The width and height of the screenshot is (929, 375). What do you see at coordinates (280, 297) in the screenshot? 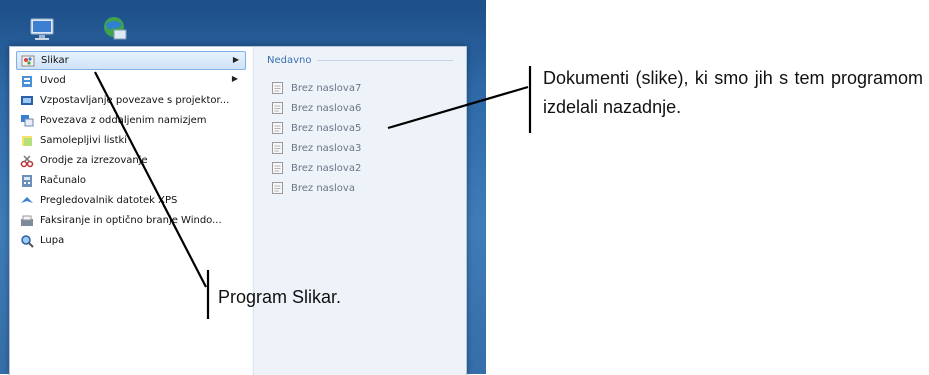
I see `annotation-paint-program: Program Slikar.` at bounding box center [280, 297].